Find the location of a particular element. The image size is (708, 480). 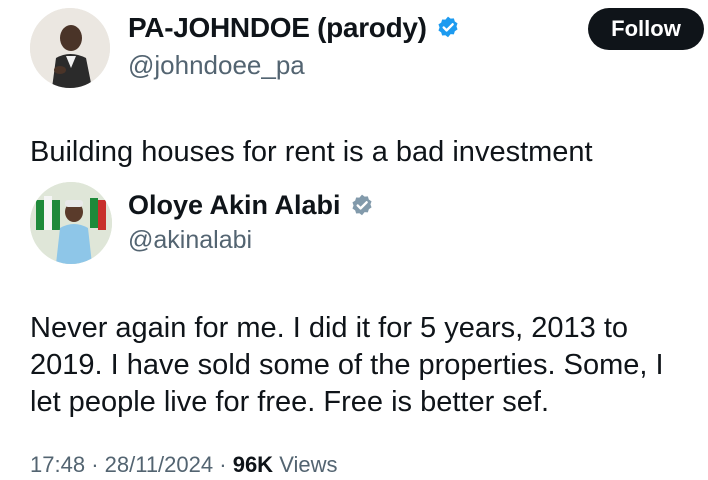

quoted-author-avatar is located at coordinates (71, 223).